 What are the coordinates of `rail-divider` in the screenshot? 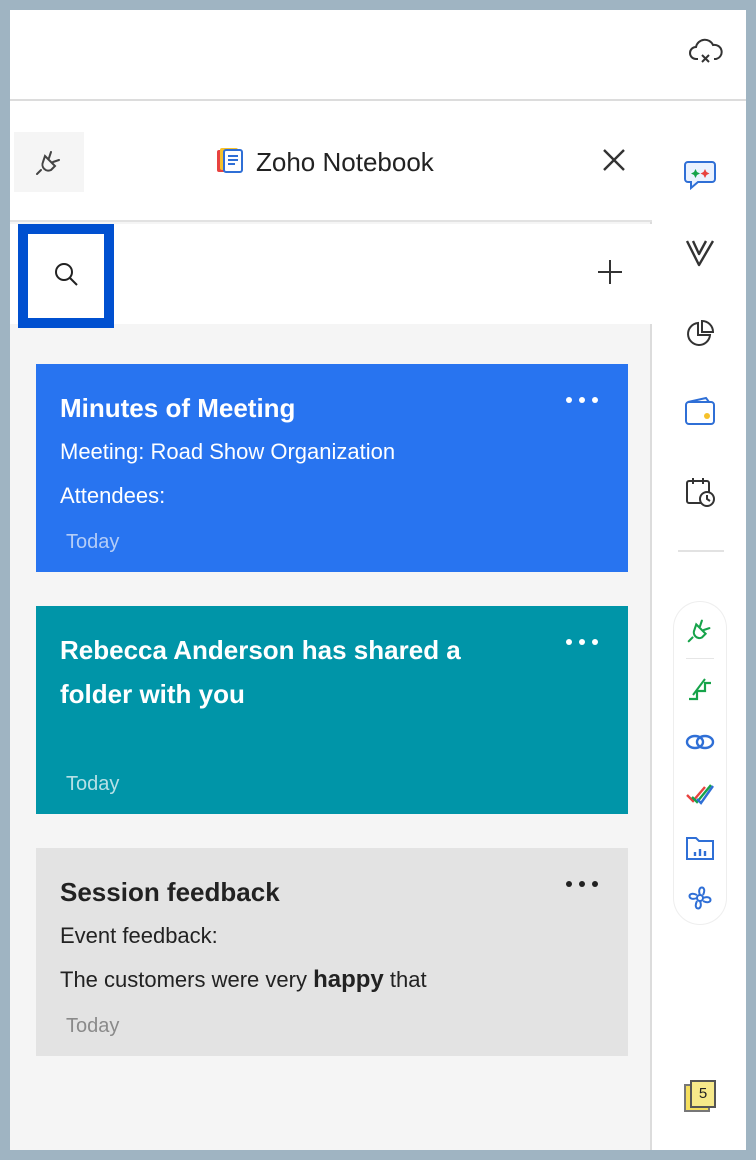 It's located at (701, 551).